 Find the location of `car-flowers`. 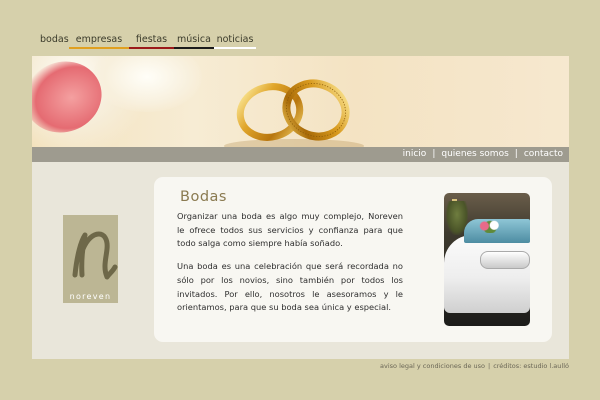

car-flowers is located at coordinates (490, 226).